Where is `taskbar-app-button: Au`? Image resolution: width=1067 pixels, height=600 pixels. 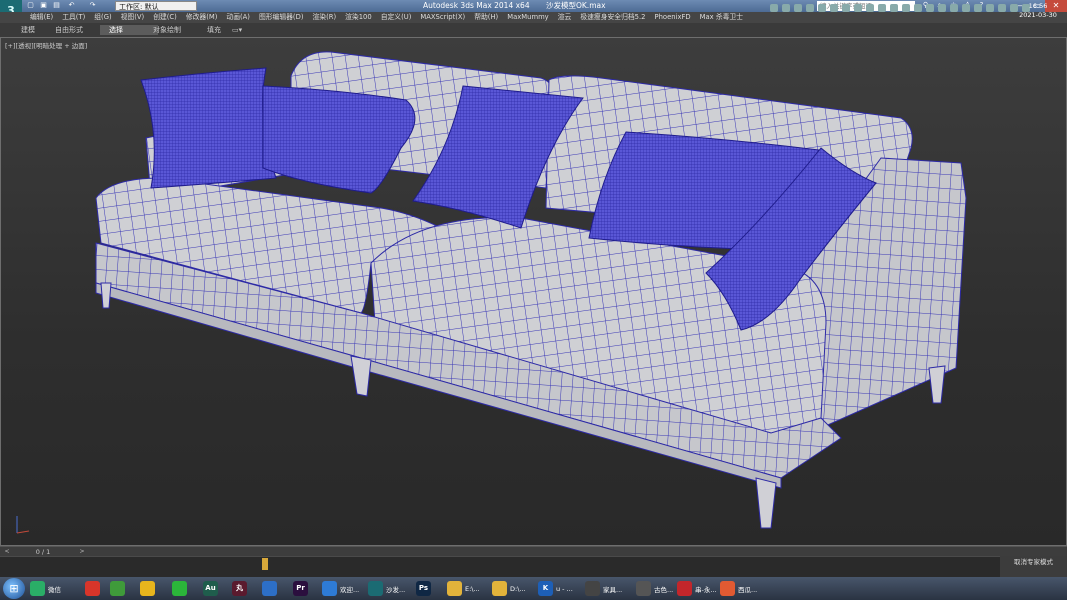 taskbar-app-button: Au is located at coordinates (210, 588).